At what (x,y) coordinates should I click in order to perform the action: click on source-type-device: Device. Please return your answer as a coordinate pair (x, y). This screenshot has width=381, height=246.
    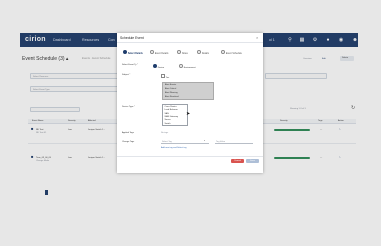
    Looking at the image, I should click on (158, 67).